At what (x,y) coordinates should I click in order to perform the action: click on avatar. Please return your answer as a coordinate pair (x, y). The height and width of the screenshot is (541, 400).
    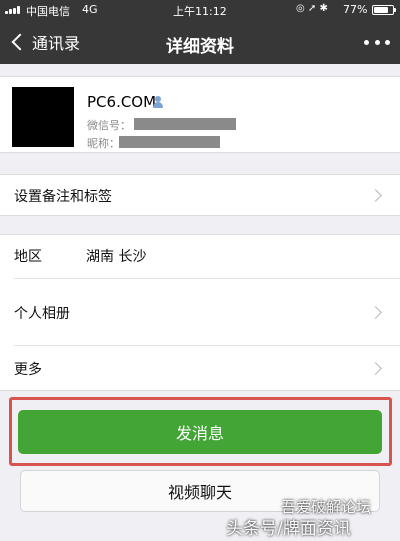
    Looking at the image, I should click on (43, 117).